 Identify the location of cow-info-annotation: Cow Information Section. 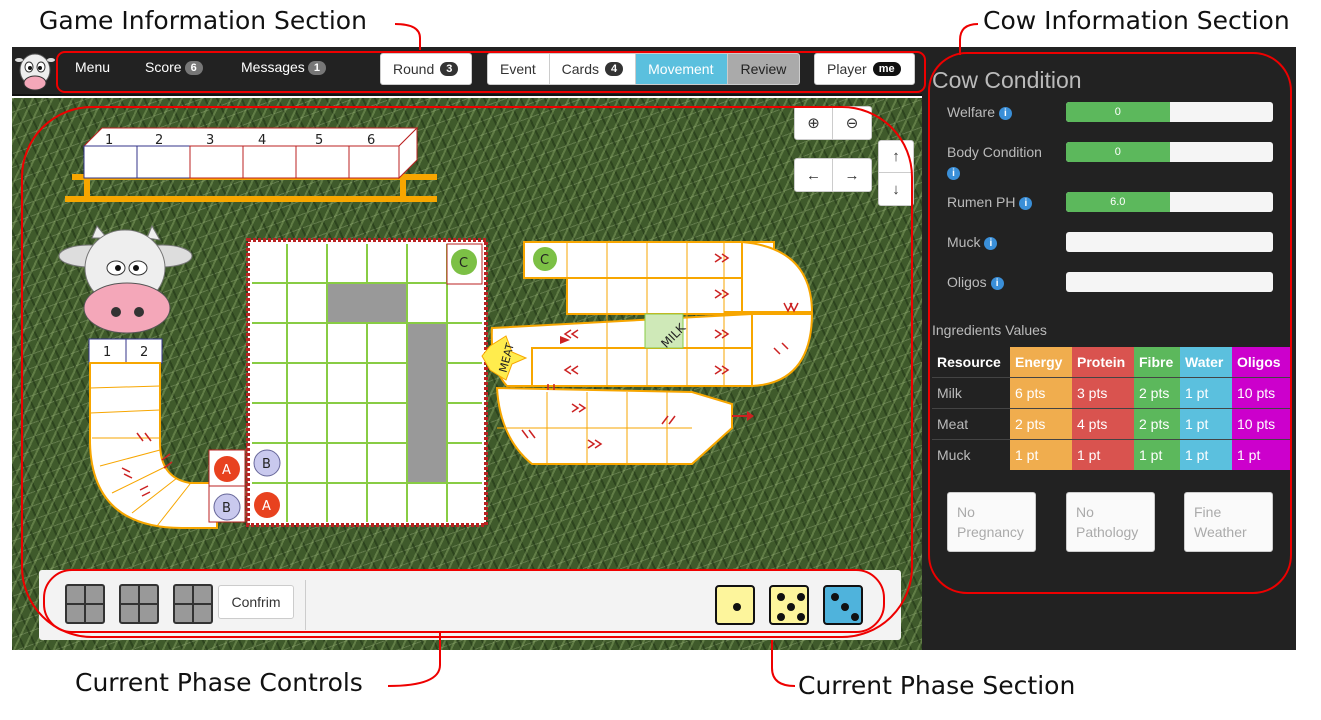
(1136, 20).